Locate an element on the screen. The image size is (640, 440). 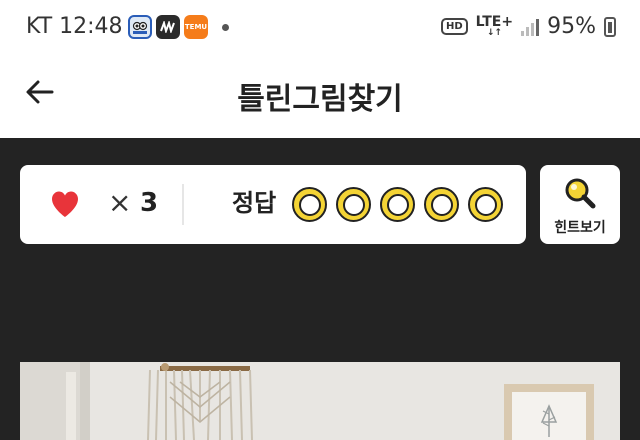
temu-app-label: TEMU is located at coordinates (196, 27).